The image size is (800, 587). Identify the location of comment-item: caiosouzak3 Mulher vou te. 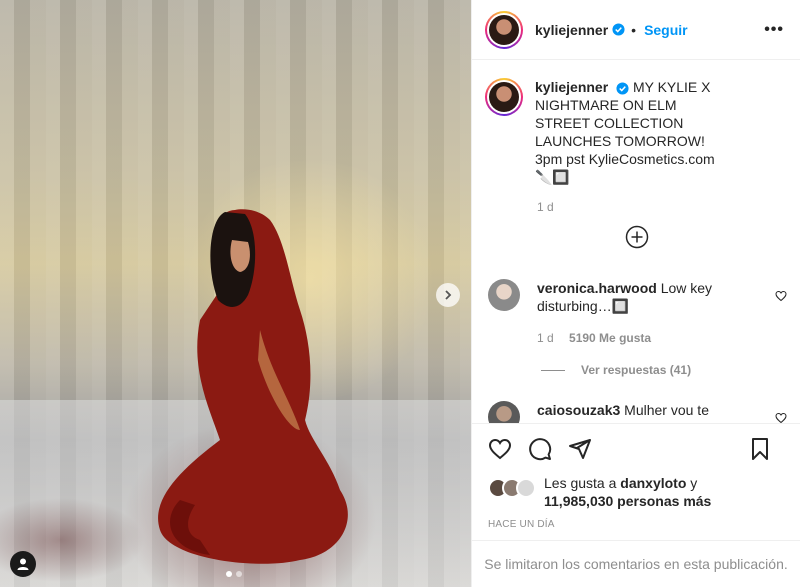
(638, 412).